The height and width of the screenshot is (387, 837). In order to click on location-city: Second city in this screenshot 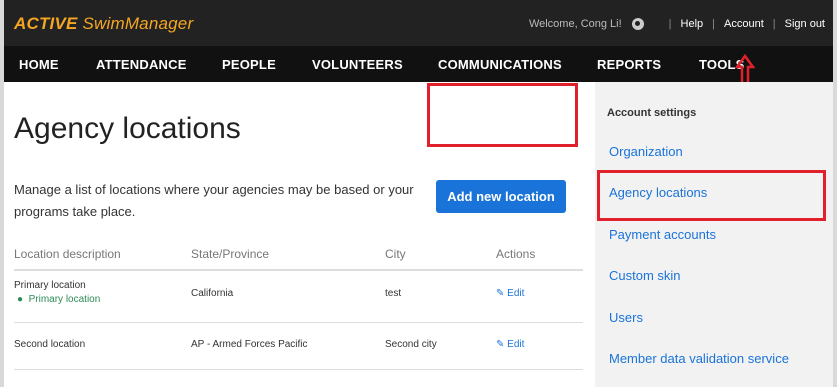, I will do `click(411, 344)`.